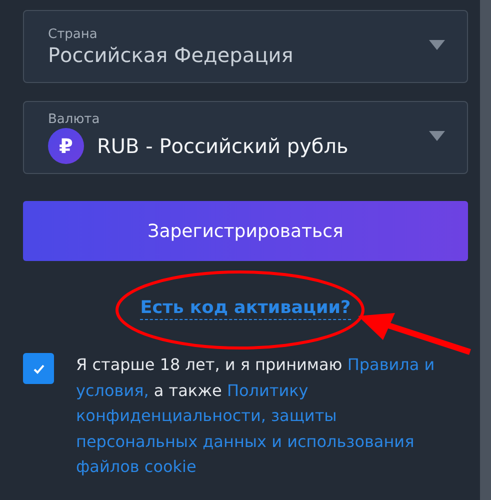  What do you see at coordinates (171, 54) in the screenshot?
I see `field-value: Российская Федерация` at bounding box center [171, 54].